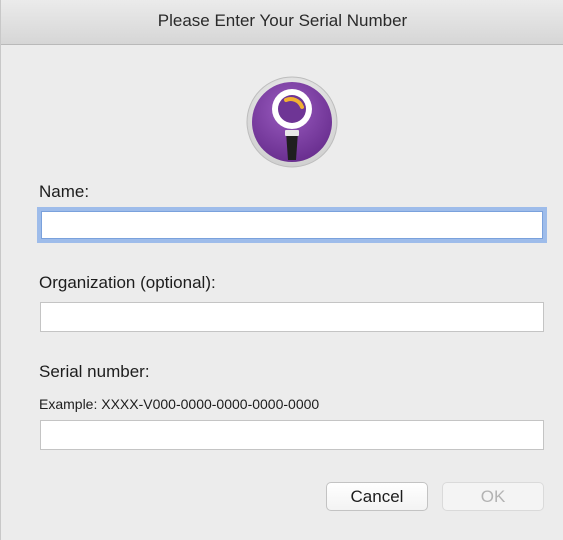 Image resolution: width=563 pixels, height=540 pixels. I want to click on serial-number-hint: Example: XXXX-V000-0000-0000-0000-0000, so click(179, 404).